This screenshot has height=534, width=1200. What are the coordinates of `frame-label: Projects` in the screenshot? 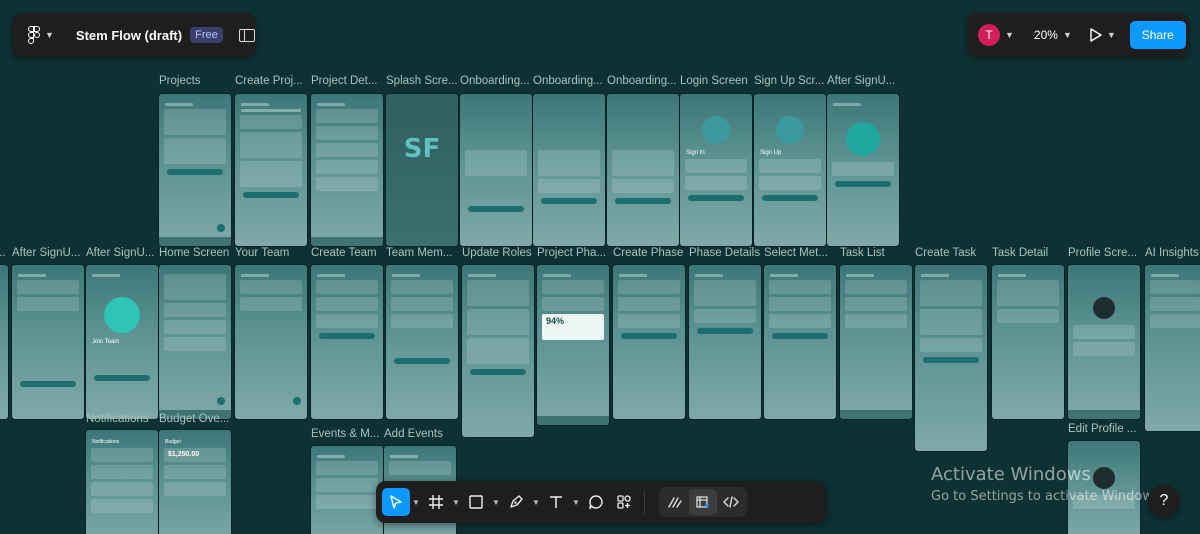 It's located at (180, 81).